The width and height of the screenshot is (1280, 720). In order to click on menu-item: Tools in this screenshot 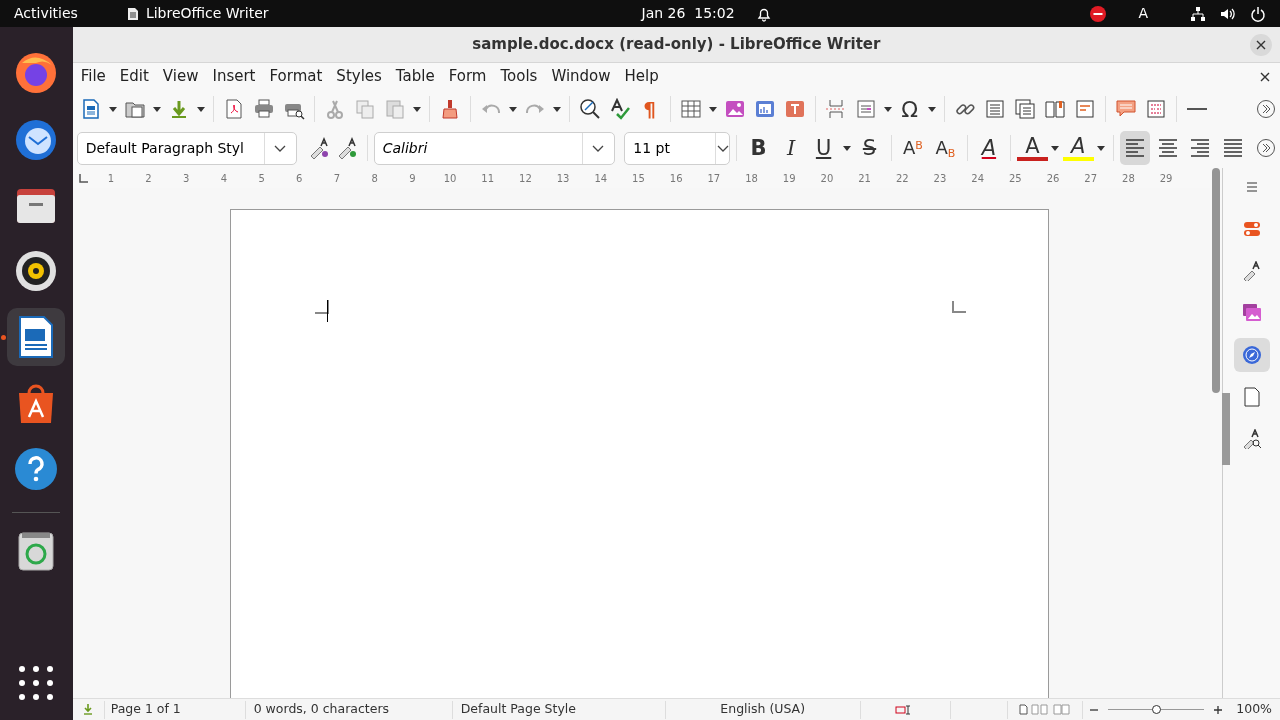, I will do `click(519, 76)`.